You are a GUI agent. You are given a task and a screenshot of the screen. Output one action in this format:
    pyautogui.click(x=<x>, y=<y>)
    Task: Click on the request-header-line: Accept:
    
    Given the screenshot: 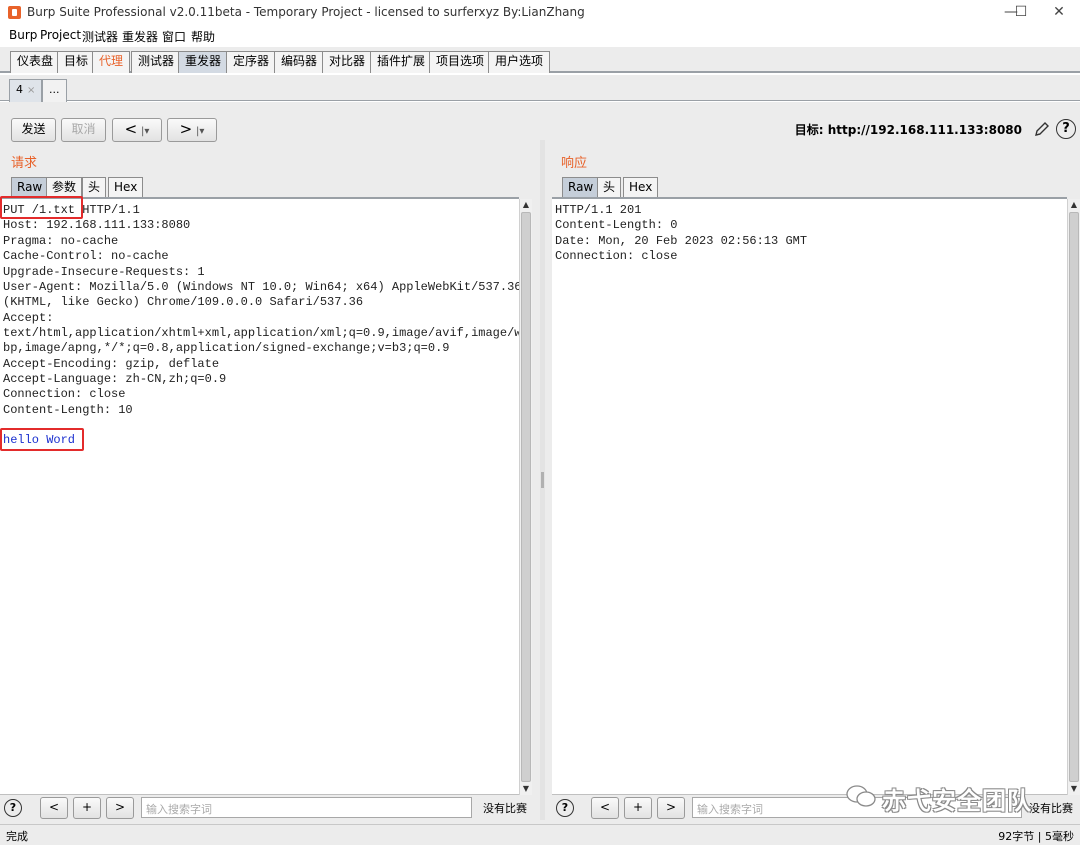 What is the action you would take?
    pyautogui.click(x=28, y=318)
    